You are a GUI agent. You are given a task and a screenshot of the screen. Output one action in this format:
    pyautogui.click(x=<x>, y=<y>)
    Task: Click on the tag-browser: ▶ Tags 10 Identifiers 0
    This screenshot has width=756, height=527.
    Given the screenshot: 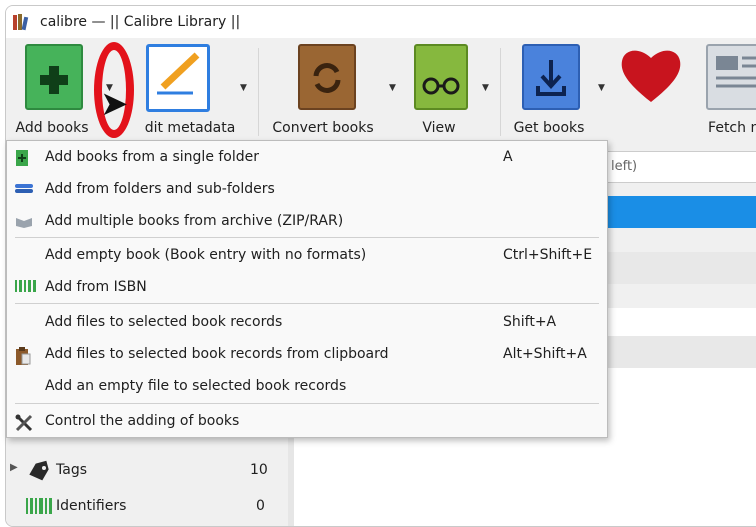 What is the action you would take?
    pyautogui.click(x=147, y=476)
    